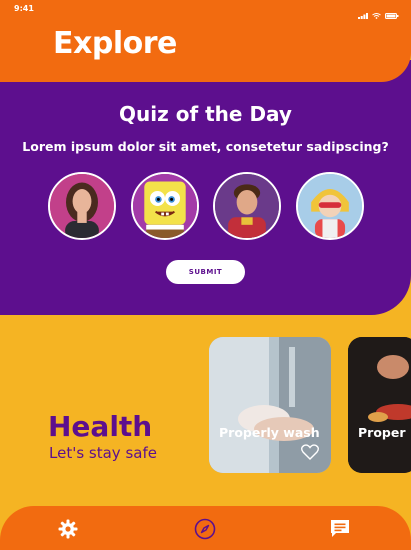 Image resolution: width=411 pixels, height=550 pixels. What do you see at coordinates (24, 8) in the screenshot?
I see `status-time: 9:41` at bounding box center [24, 8].